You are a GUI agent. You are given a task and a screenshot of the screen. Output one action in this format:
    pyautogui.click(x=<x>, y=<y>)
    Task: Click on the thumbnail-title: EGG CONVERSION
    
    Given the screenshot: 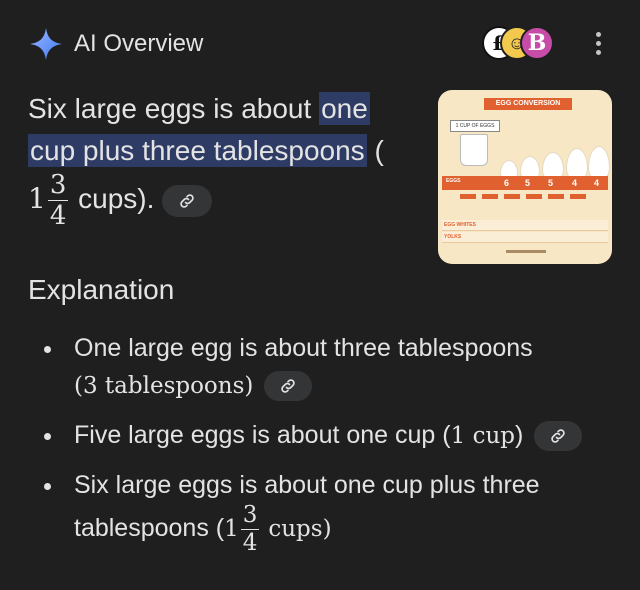 What is the action you would take?
    pyautogui.click(x=528, y=104)
    